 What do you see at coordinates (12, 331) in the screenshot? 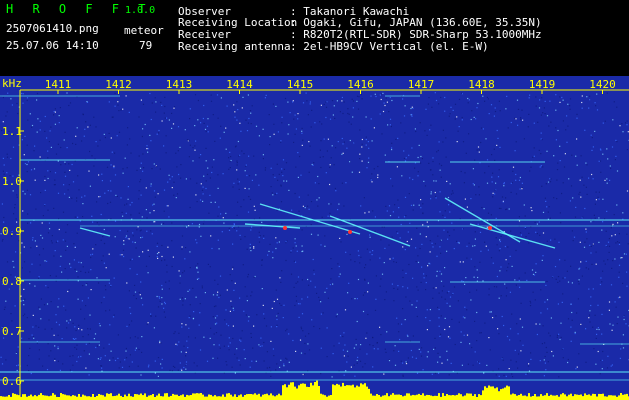
I see `y-tick-label: 0.7` at bounding box center [12, 331].